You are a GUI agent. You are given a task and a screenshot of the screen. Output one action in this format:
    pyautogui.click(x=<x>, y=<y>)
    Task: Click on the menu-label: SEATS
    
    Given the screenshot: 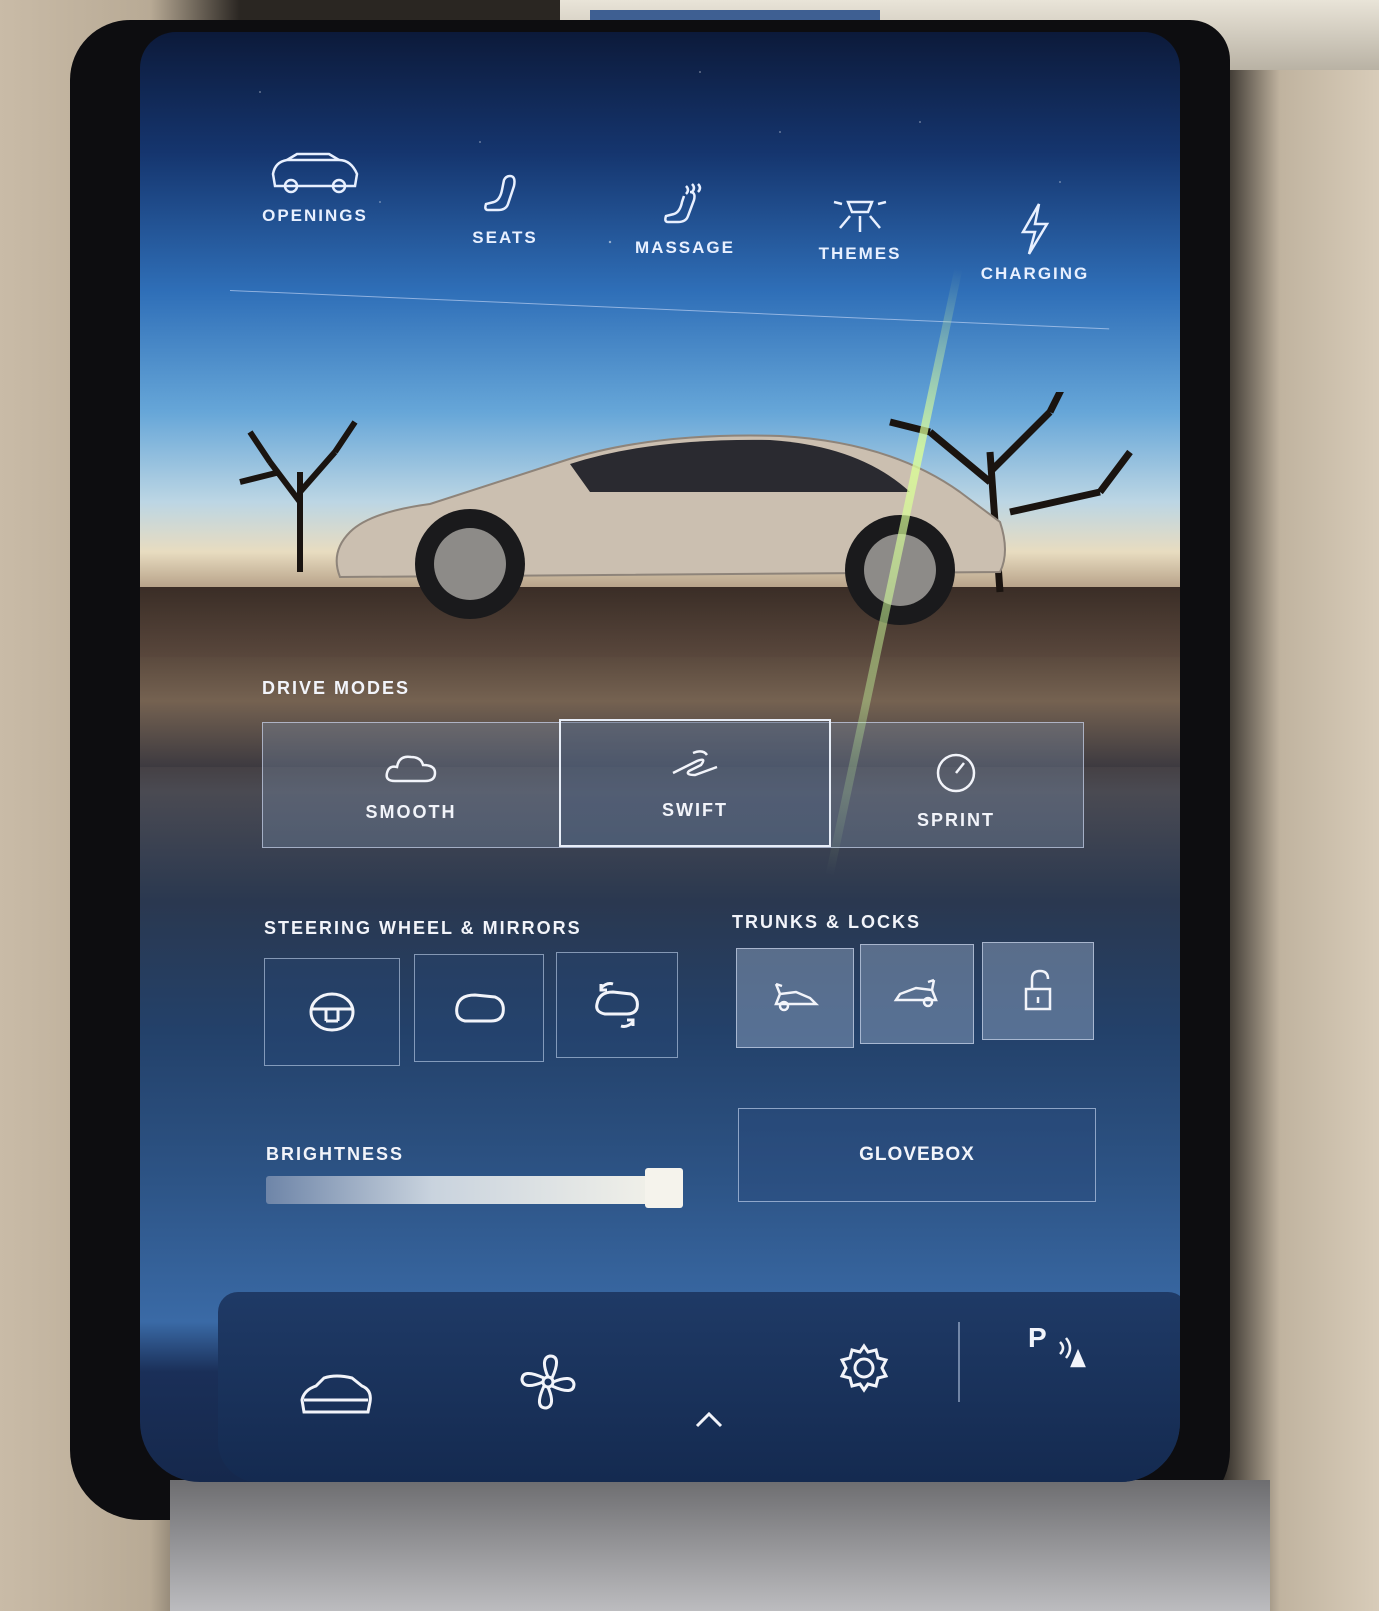 What is the action you would take?
    pyautogui.click(x=505, y=237)
    